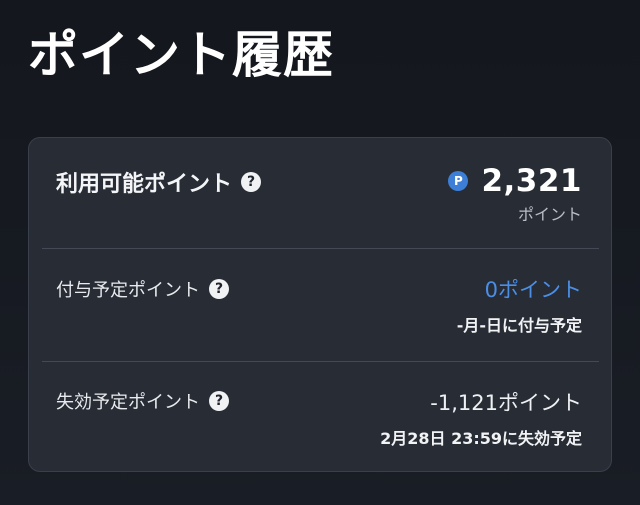 This screenshot has width=640, height=505. What do you see at coordinates (128, 290) in the screenshot?
I see `grant-points-label: 付与予定ポイント` at bounding box center [128, 290].